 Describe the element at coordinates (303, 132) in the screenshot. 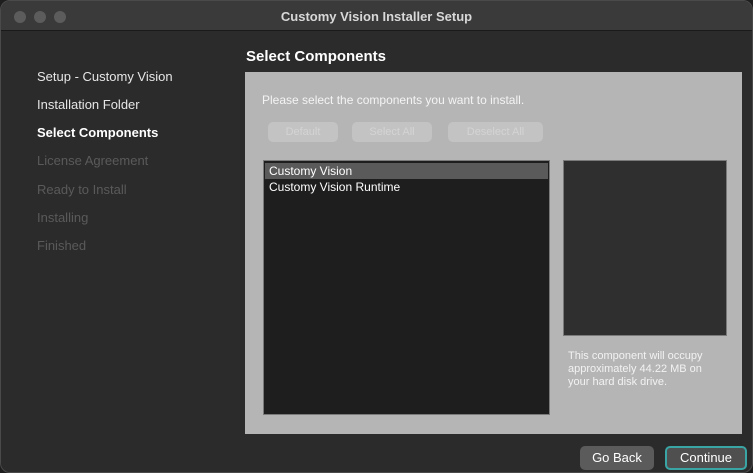

I see `default-button: Default` at that location.